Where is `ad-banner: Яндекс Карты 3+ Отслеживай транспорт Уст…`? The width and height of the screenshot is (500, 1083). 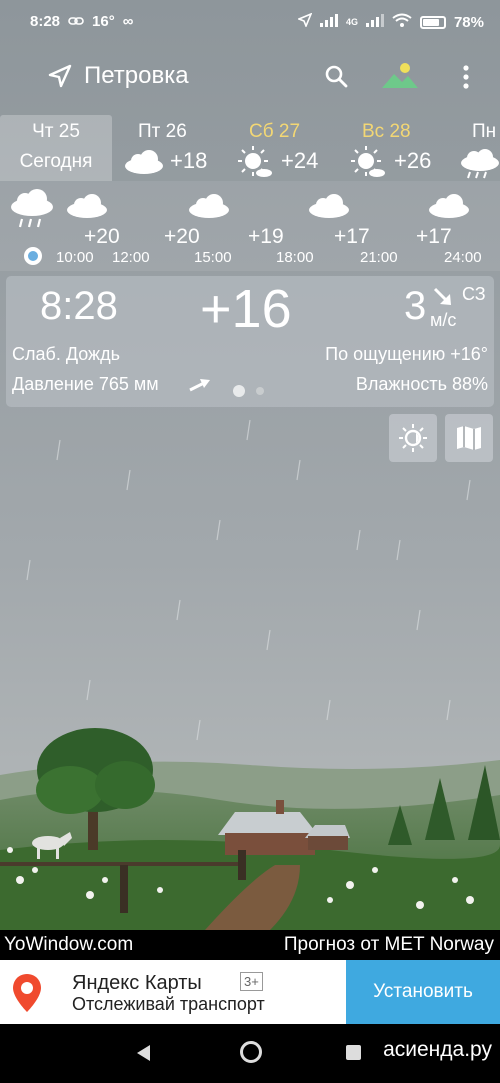 ad-banner: Яндекс Карты 3+ Отслеживай транспорт Уст… is located at coordinates (250, 992).